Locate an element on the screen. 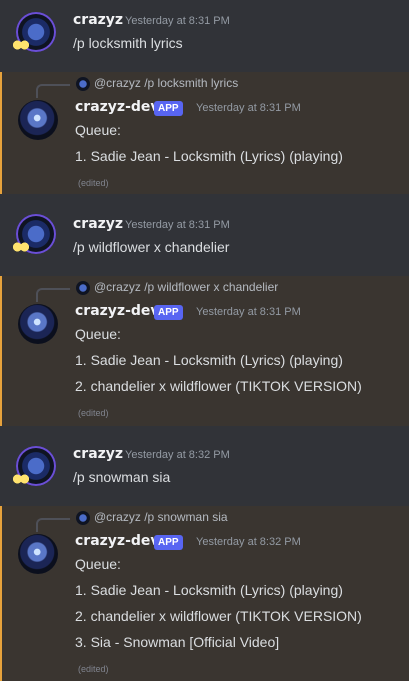 This screenshot has height=681, width=409. reply-text: /p locksmith lyrics is located at coordinates (191, 83).